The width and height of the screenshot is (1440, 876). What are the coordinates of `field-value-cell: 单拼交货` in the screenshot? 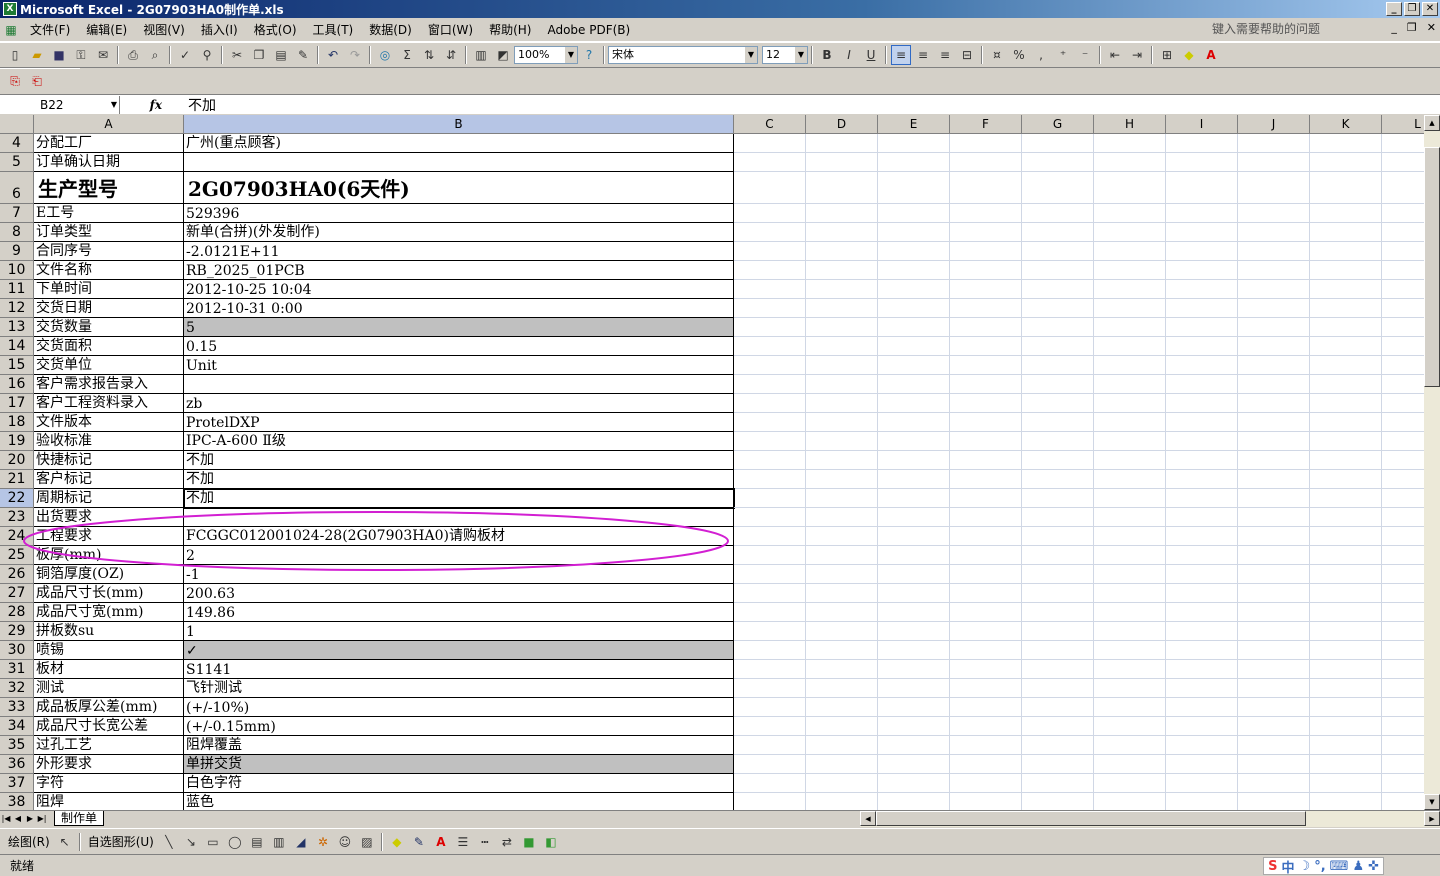 It's located at (459, 764).